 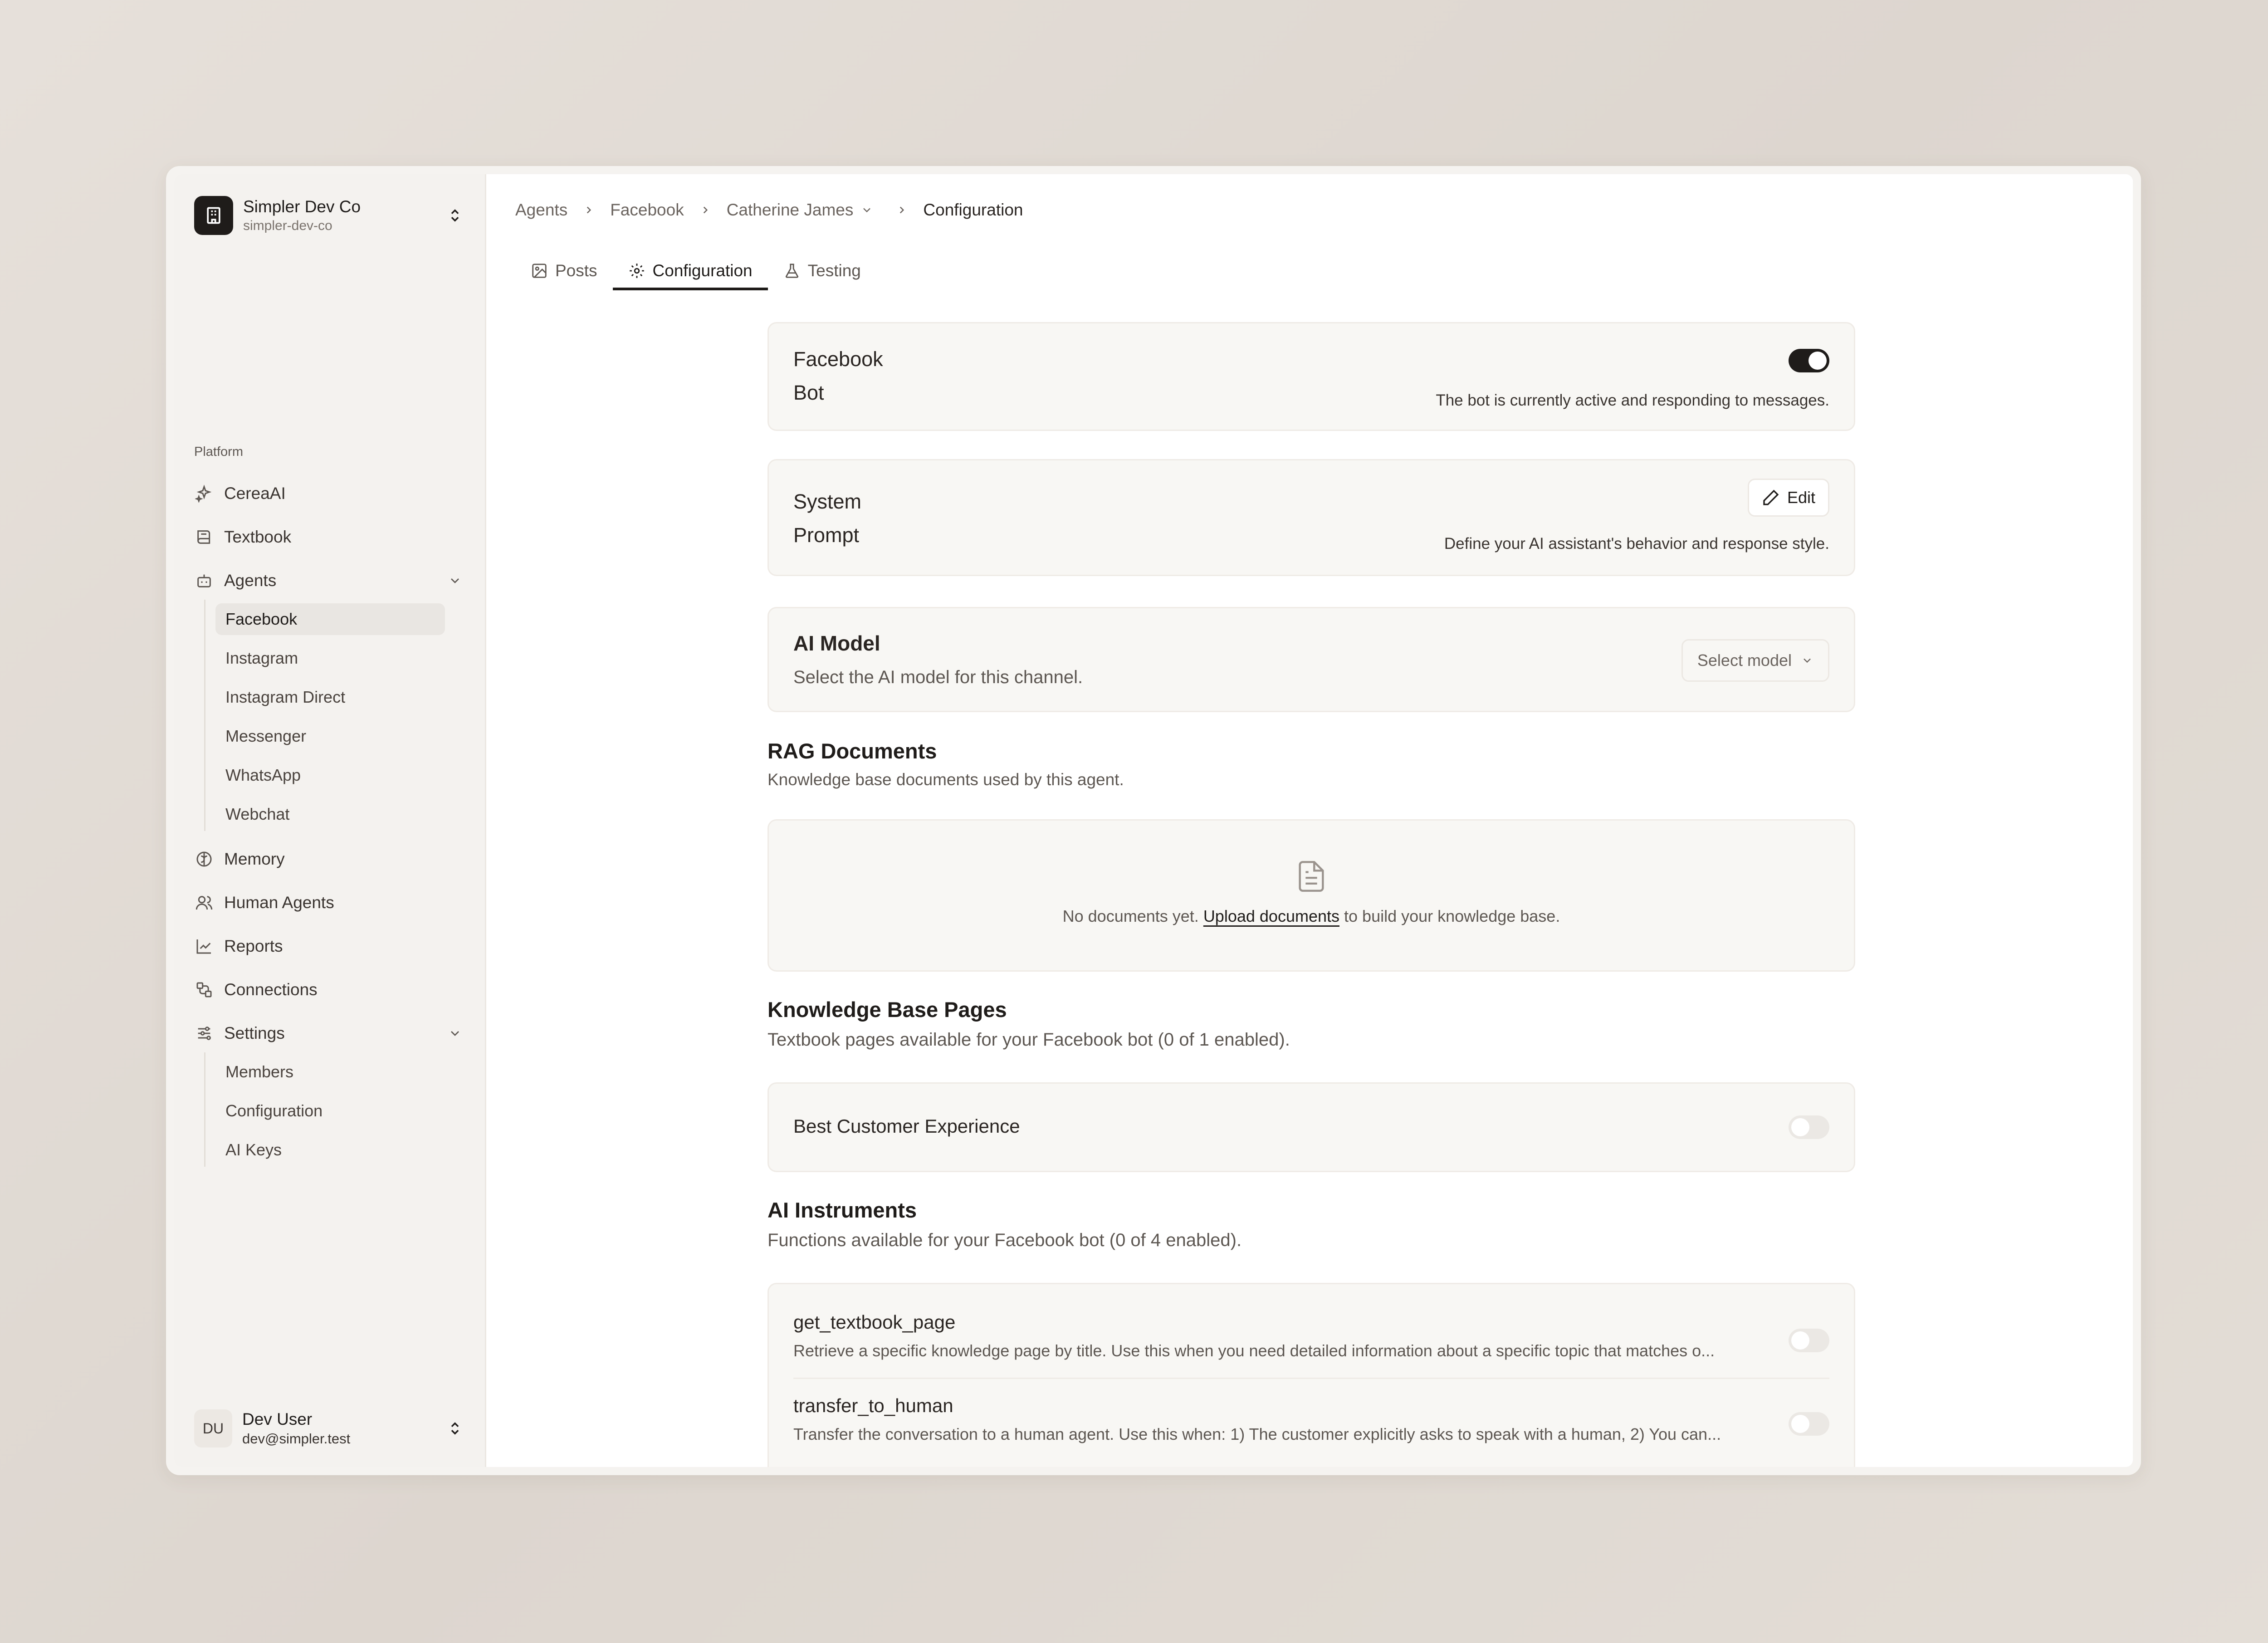 I want to click on image-icon, so click(x=540, y=270).